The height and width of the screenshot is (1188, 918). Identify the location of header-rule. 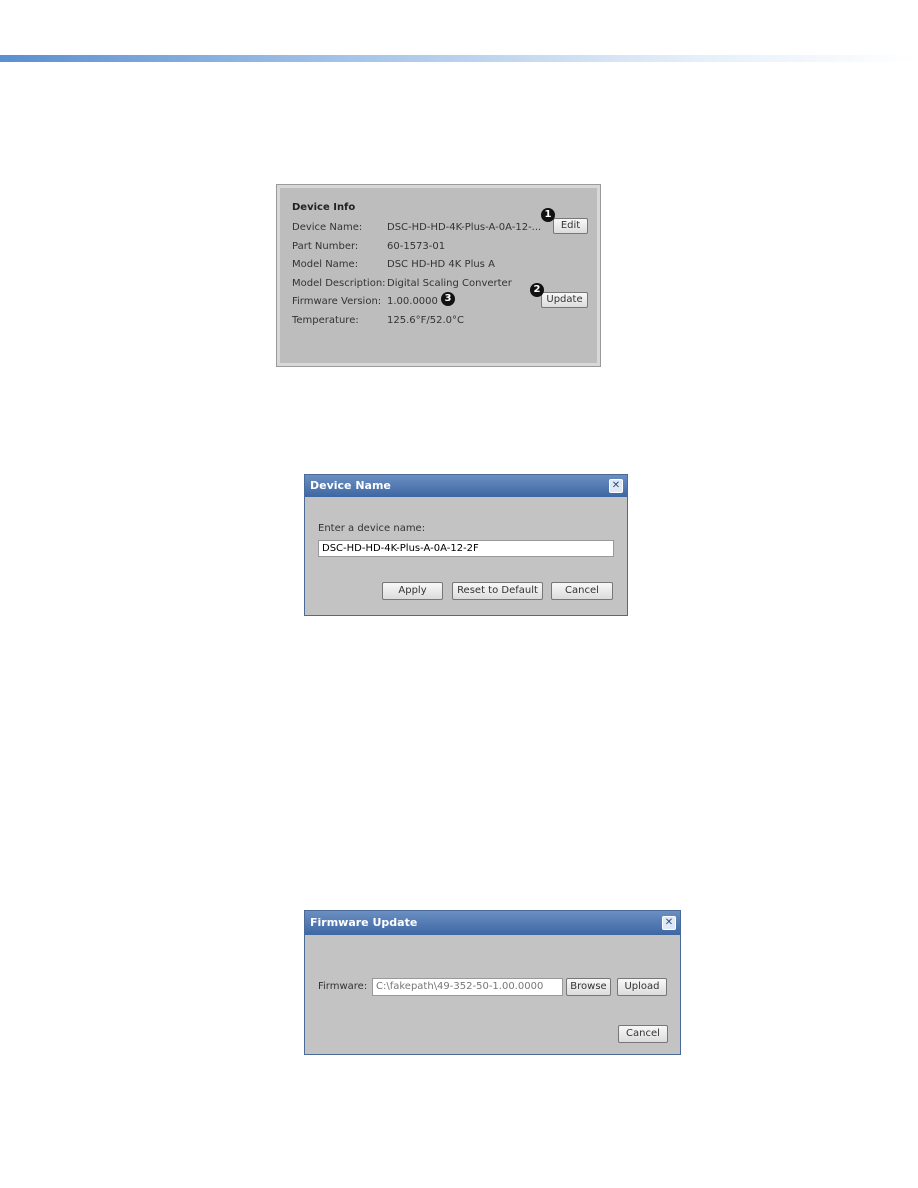
(459, 58).